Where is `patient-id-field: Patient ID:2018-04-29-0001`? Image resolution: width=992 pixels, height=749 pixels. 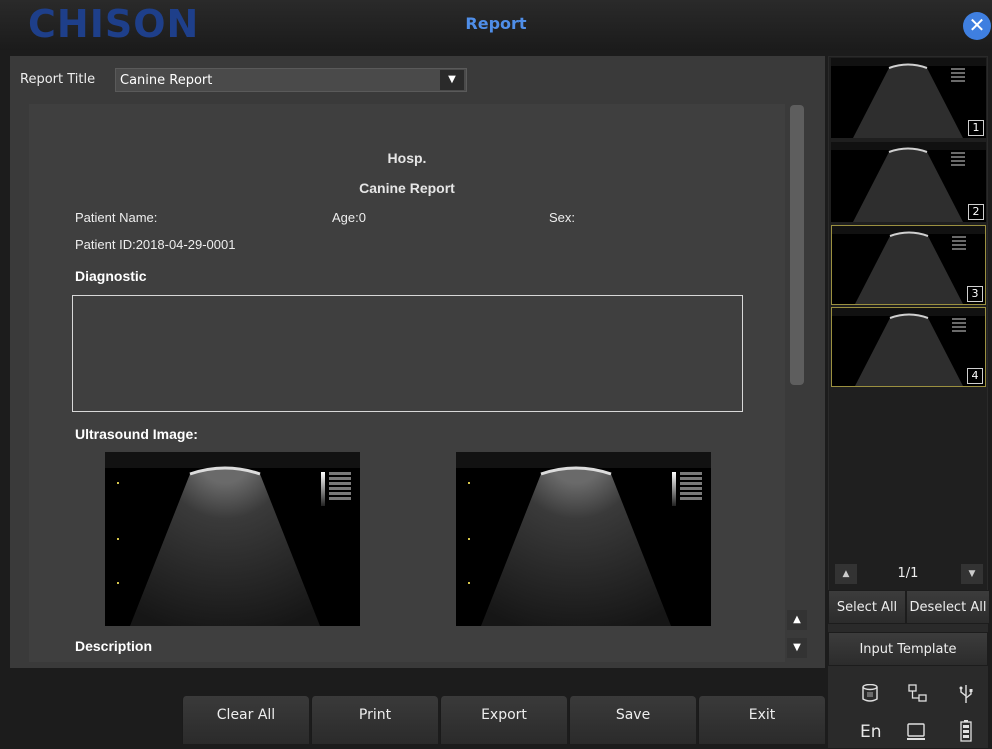
patient-id-field: Patient ID:2018-04-29-0001 is located at coordinates (155, 244).